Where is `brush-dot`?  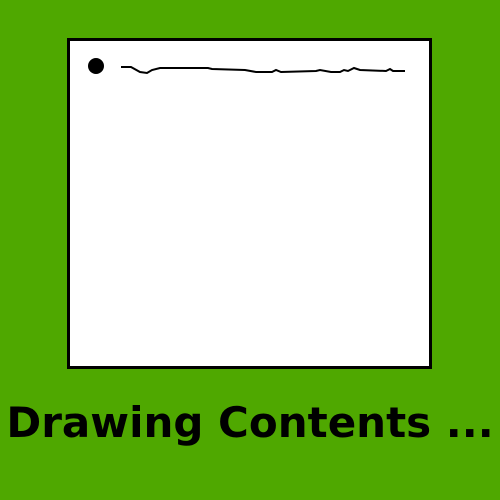
brush-dot is located at coordinates (96, 66).